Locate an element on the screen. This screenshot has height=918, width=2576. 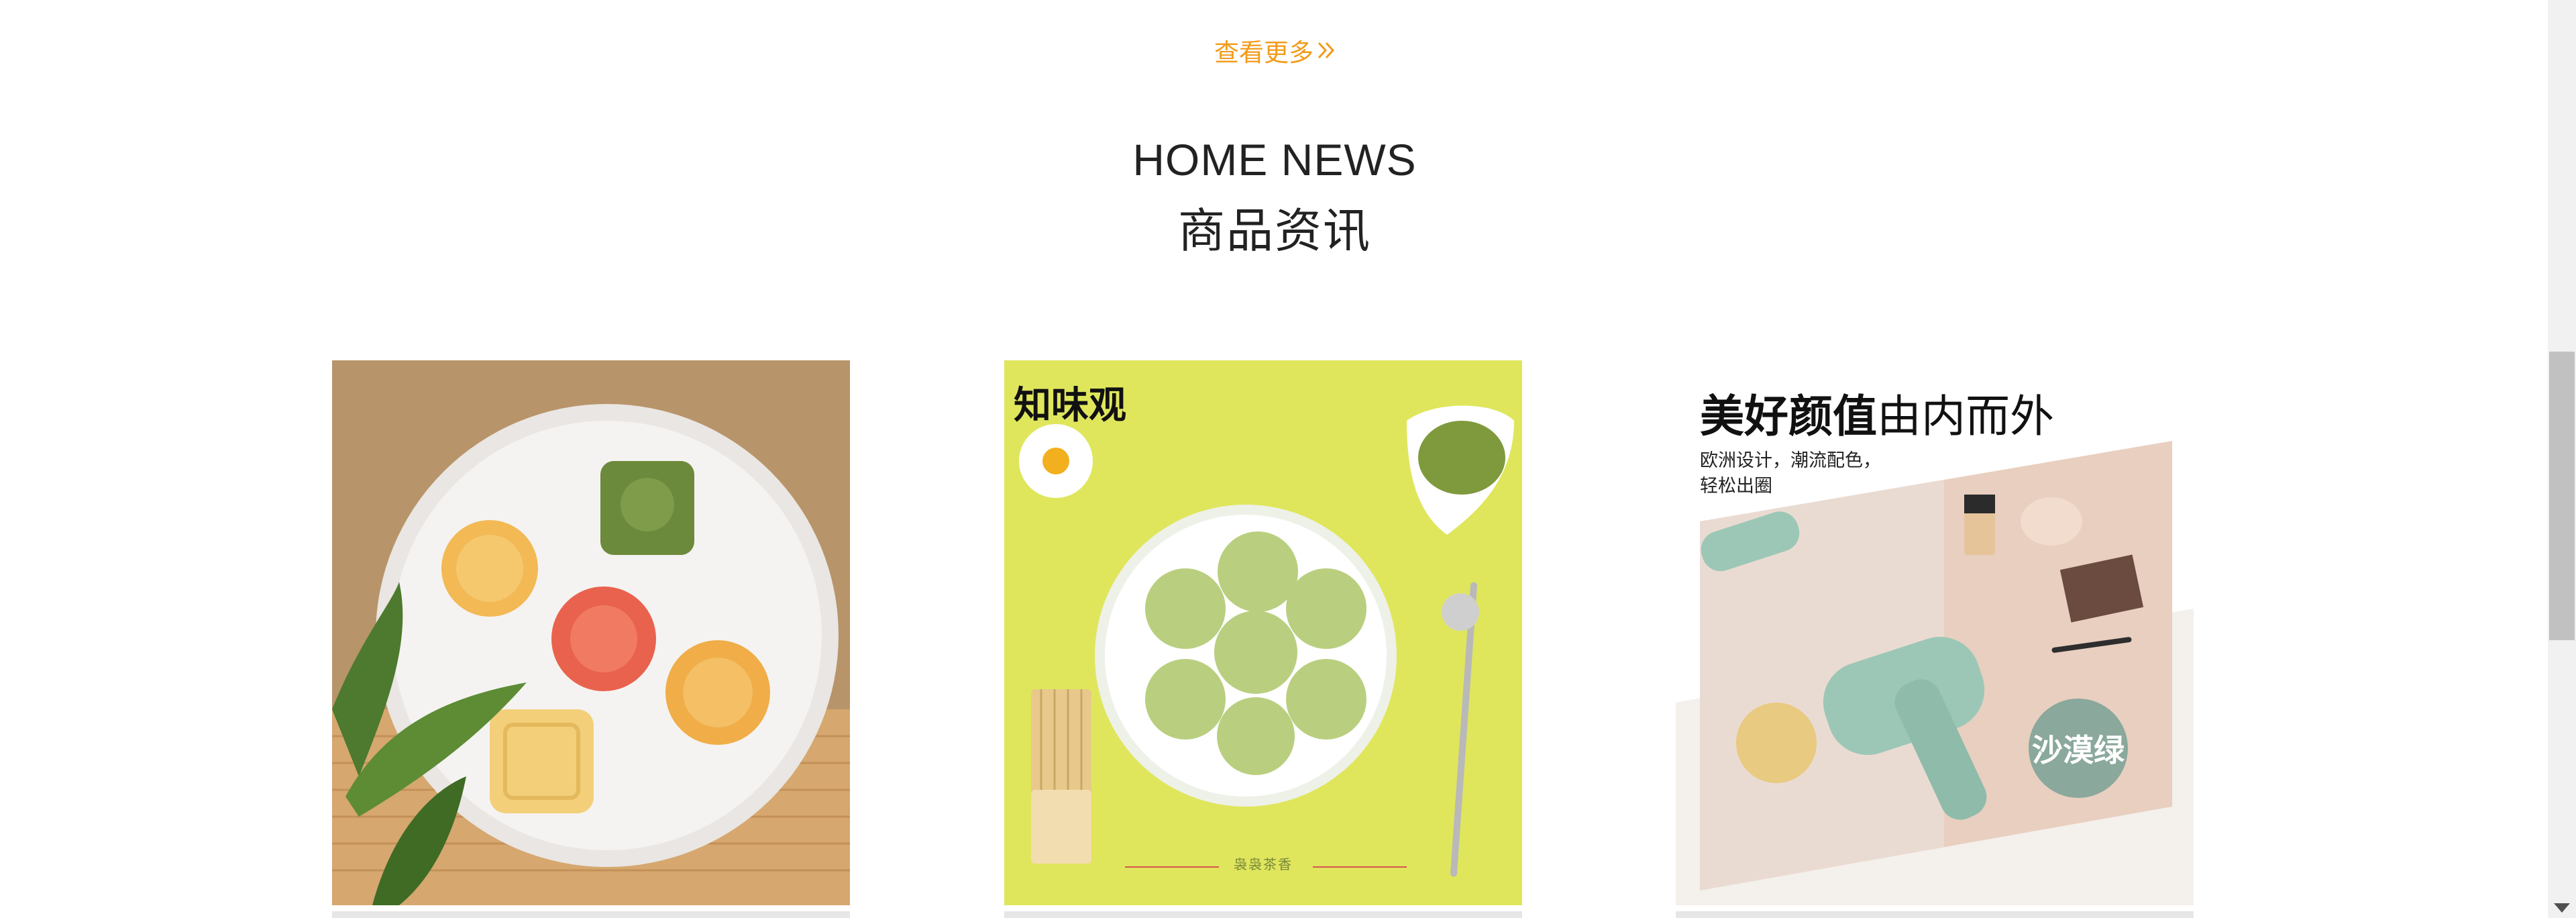
mooncake-image is located at coordinates (591, 632).